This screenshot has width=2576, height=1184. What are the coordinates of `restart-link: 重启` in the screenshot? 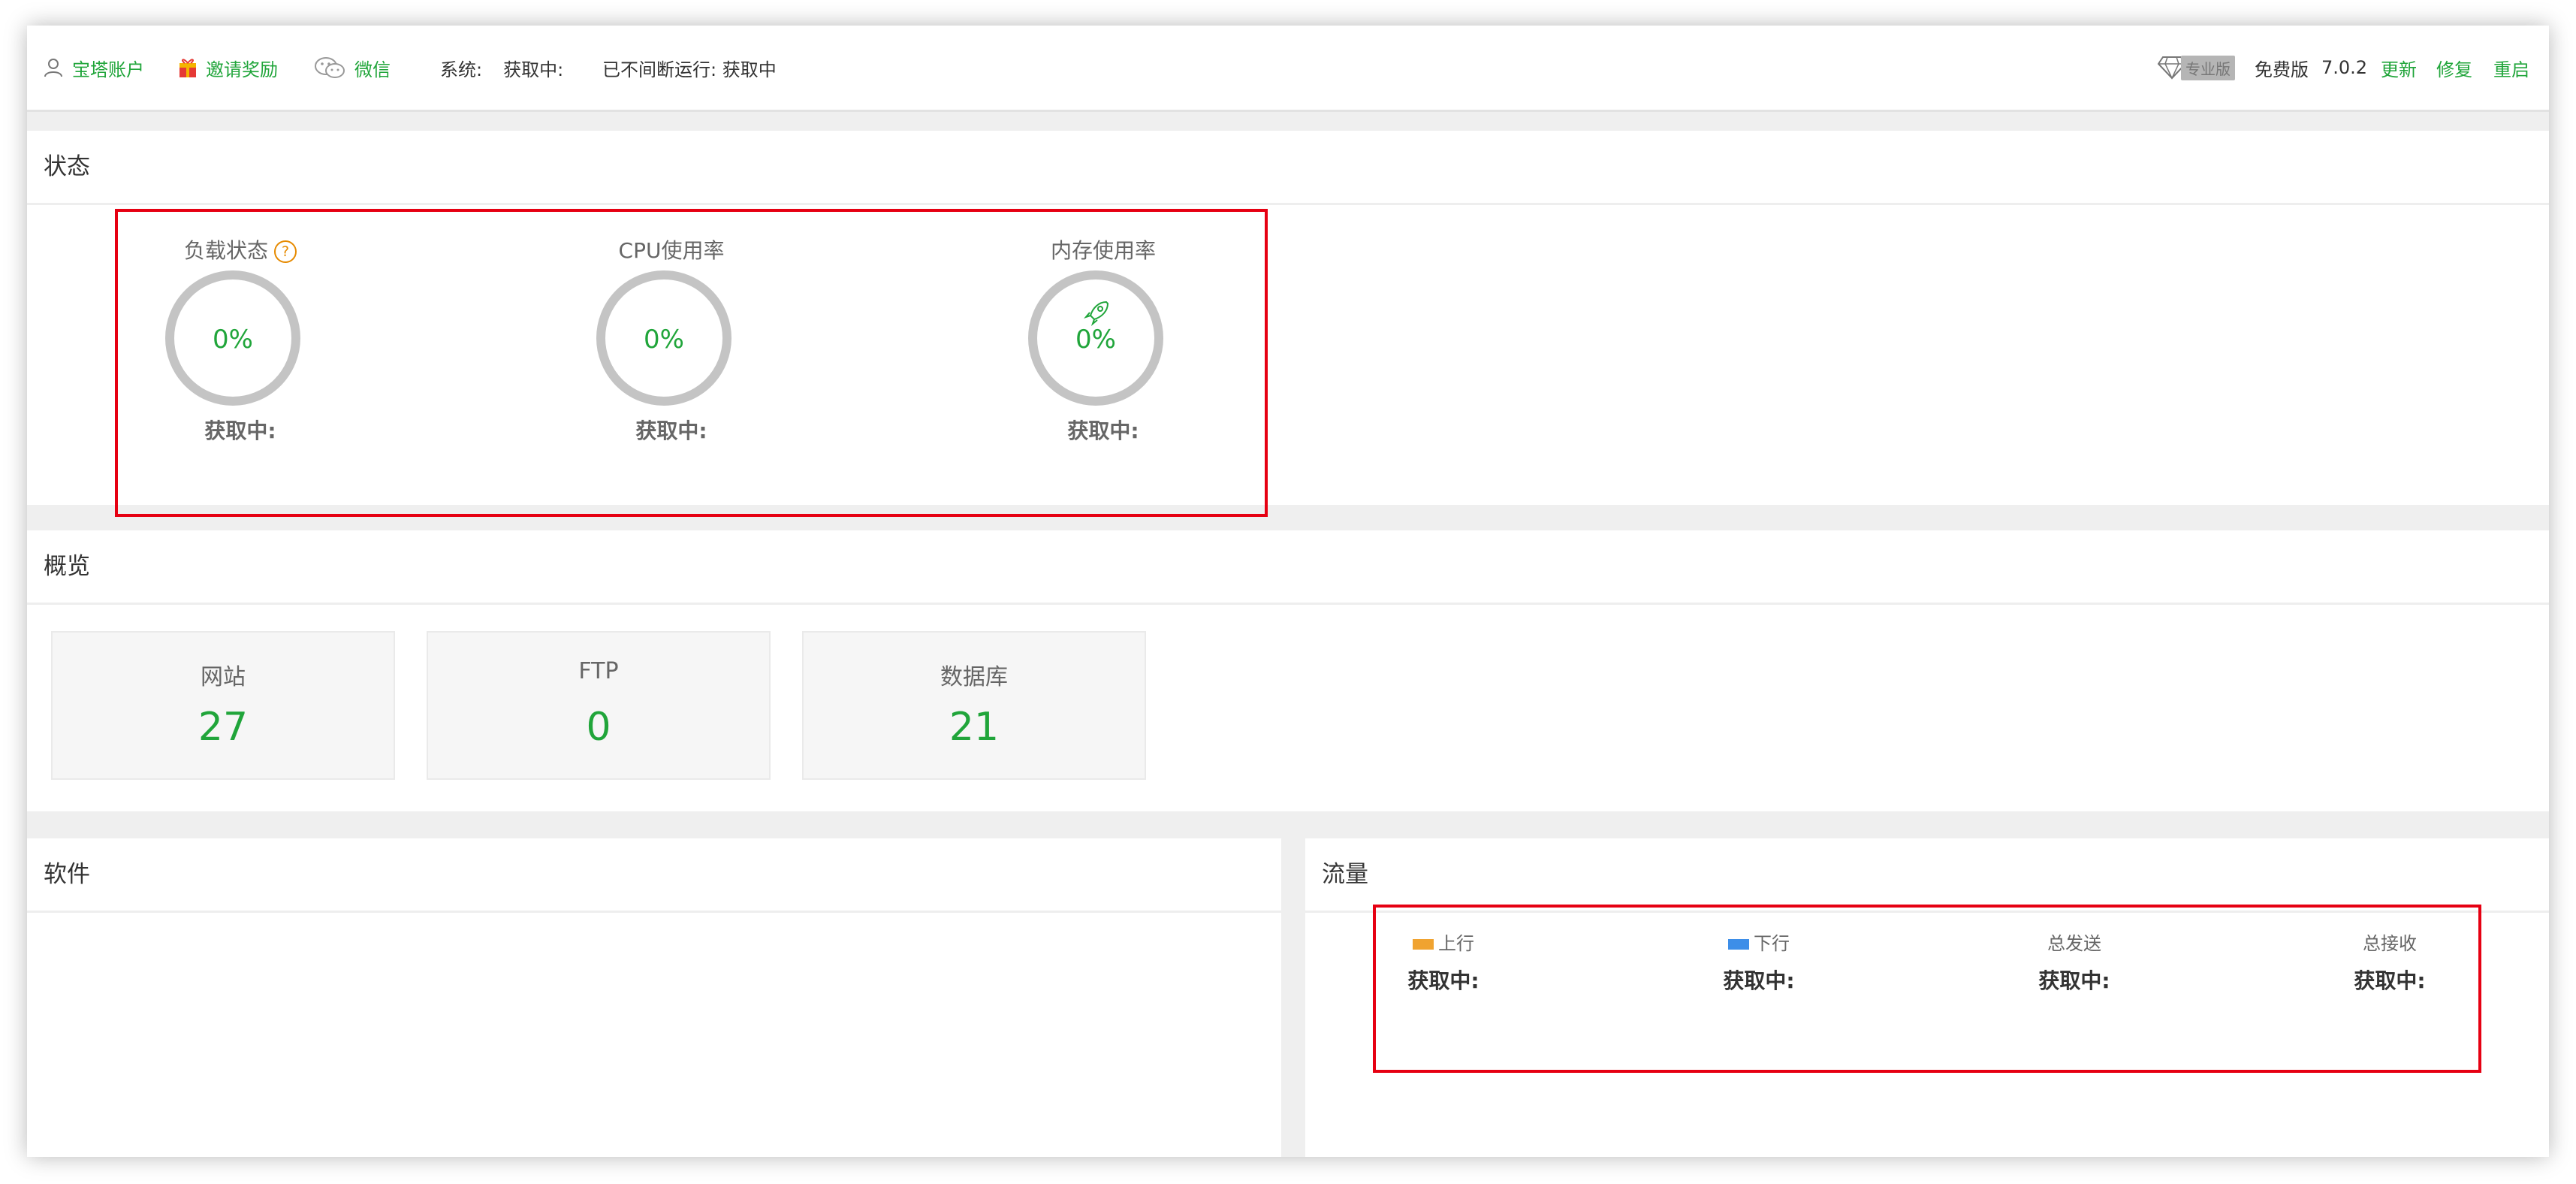 It's located at (2511, 68).